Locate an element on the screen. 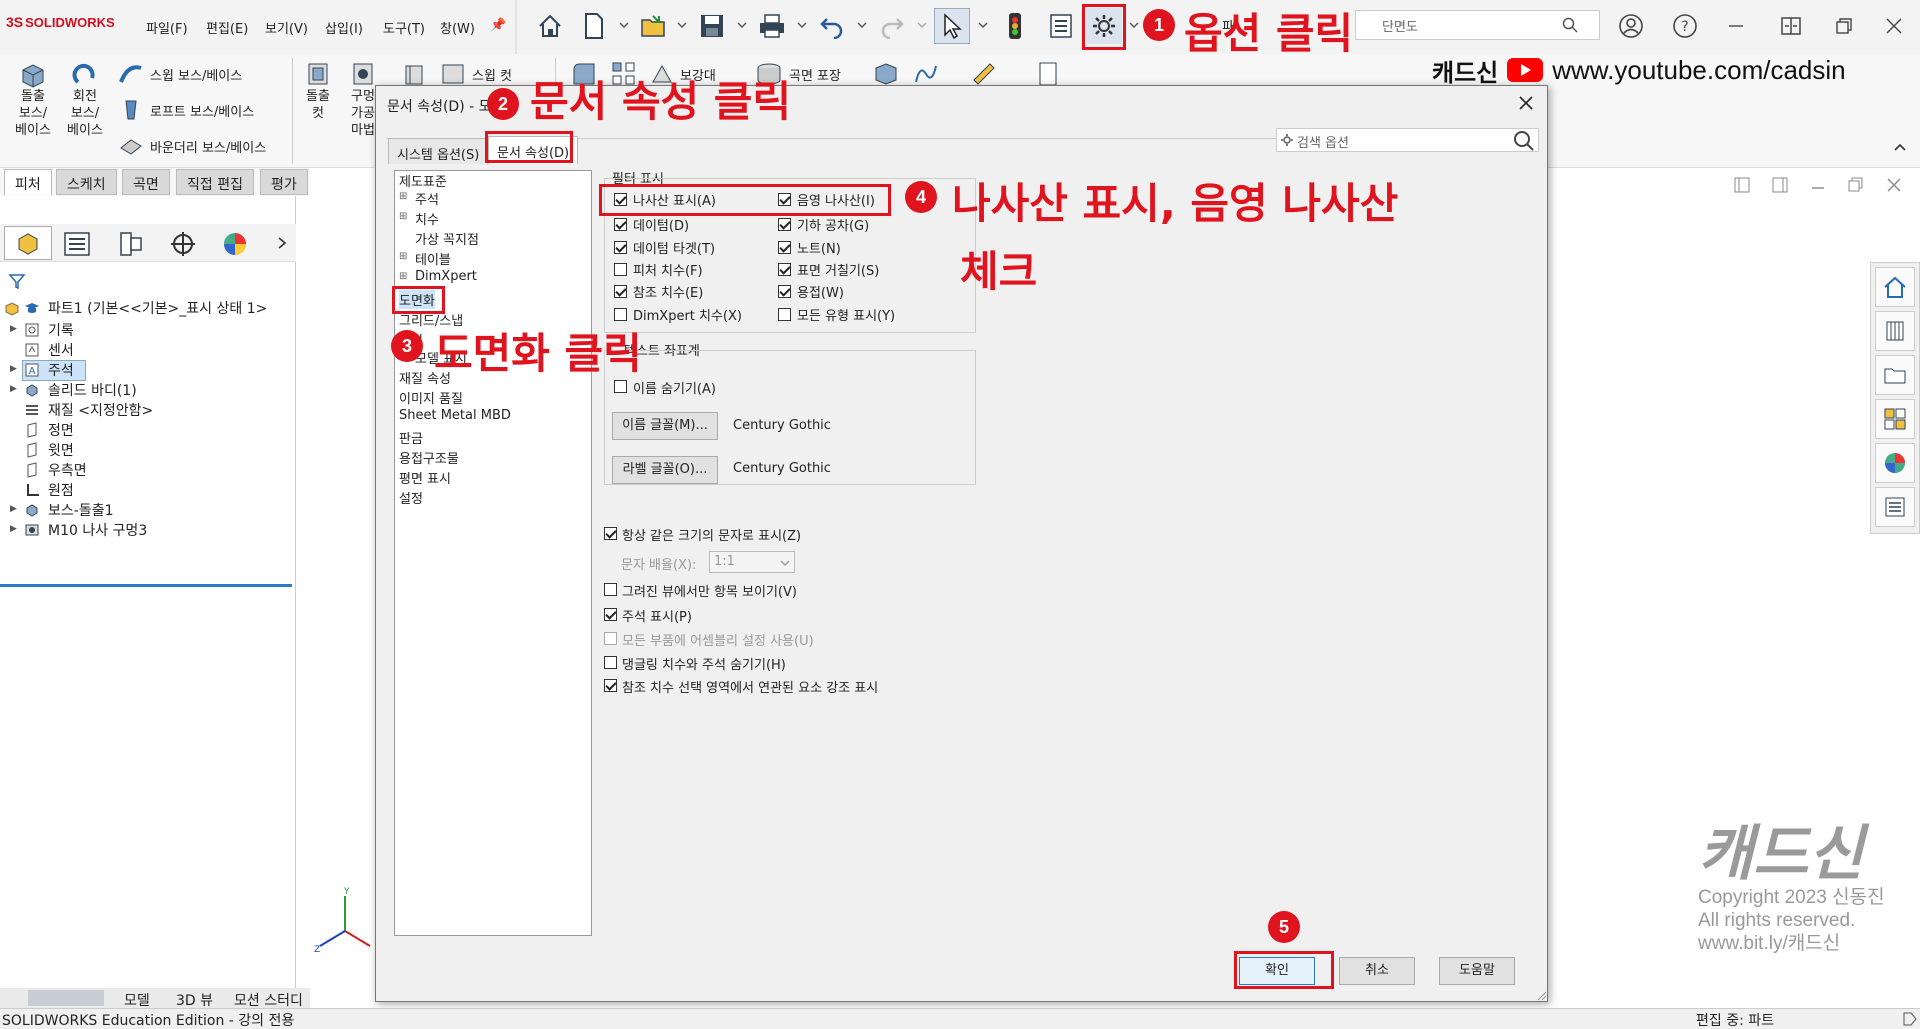  checkbox-highlight-associated is located at coordinates (610, 685).